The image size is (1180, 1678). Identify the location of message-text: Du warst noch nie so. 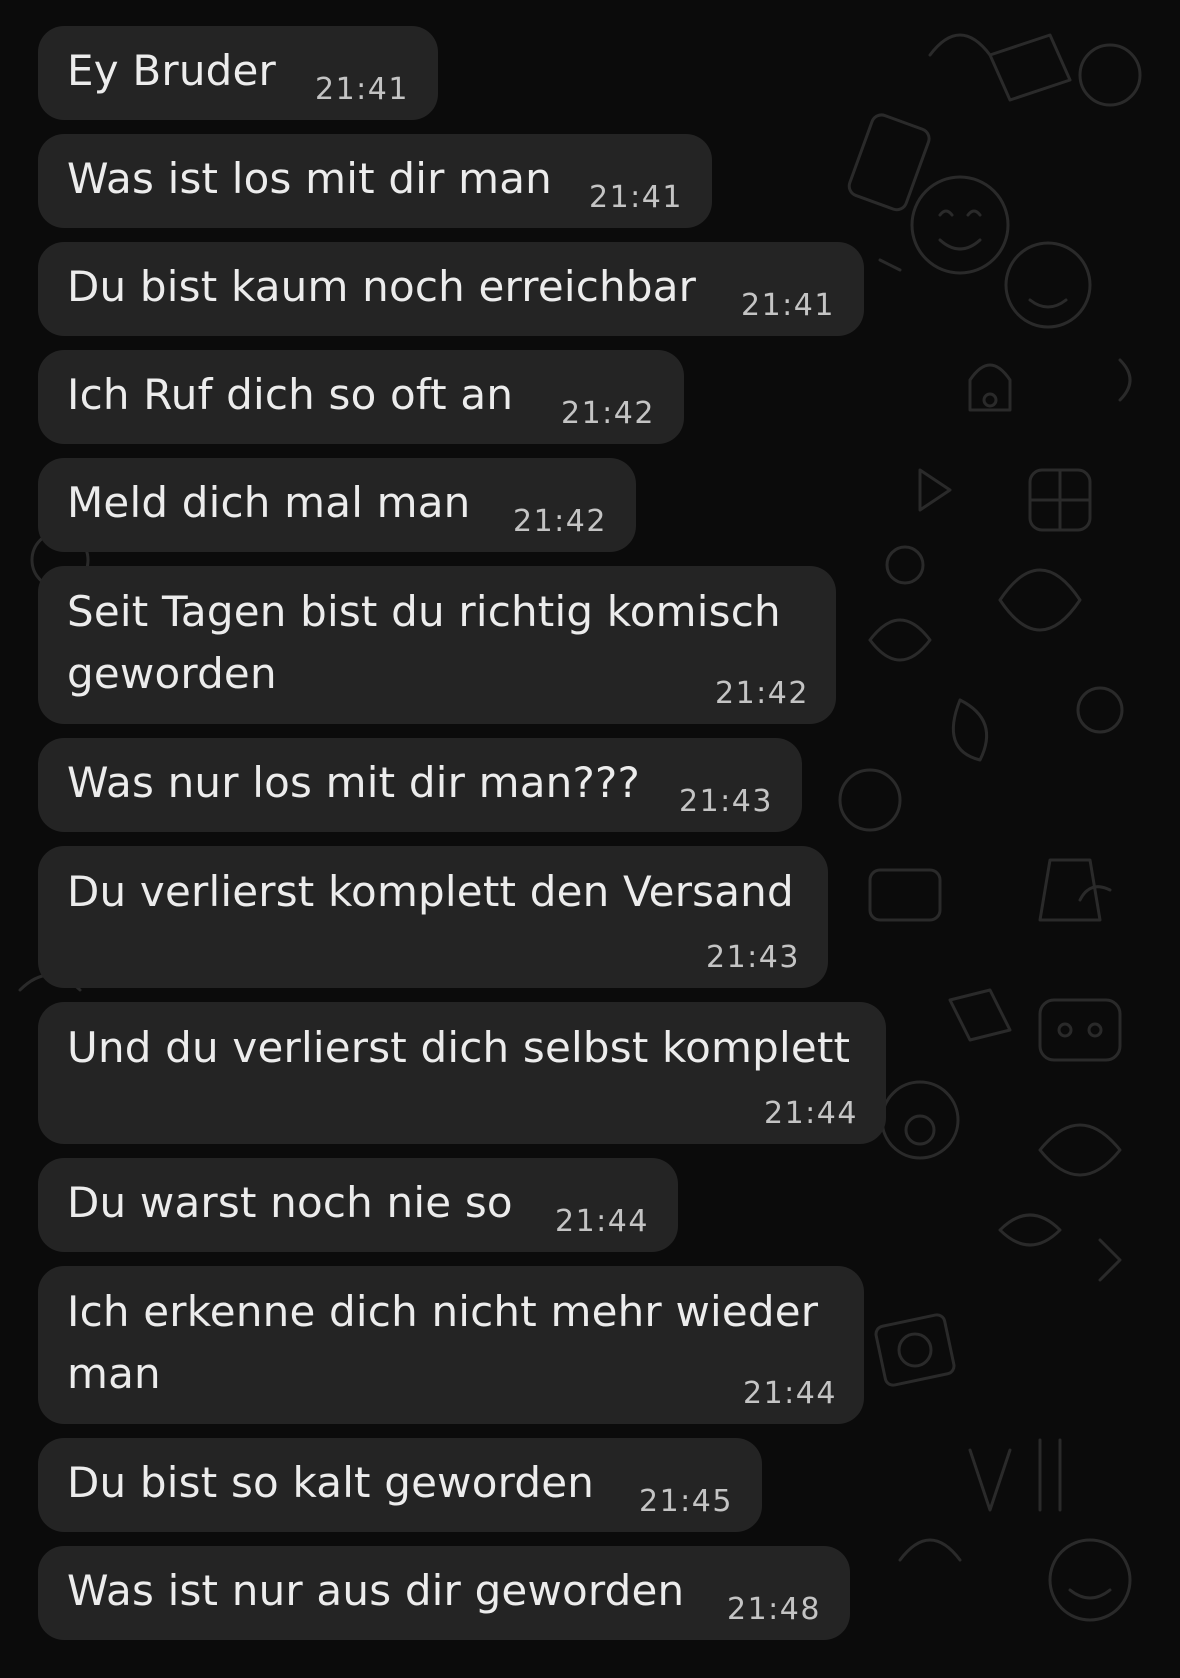
(290, 1202).